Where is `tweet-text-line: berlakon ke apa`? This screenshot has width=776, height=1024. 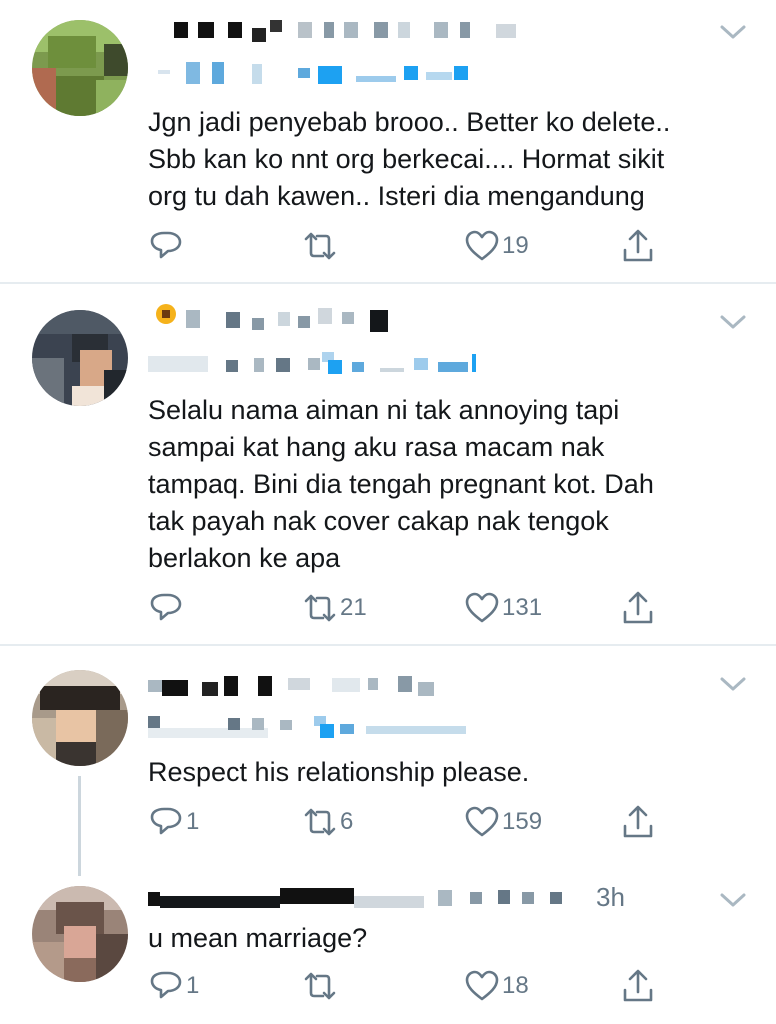
tweet-text-line: berlakon ke apa is located at coordinates (244, 558).